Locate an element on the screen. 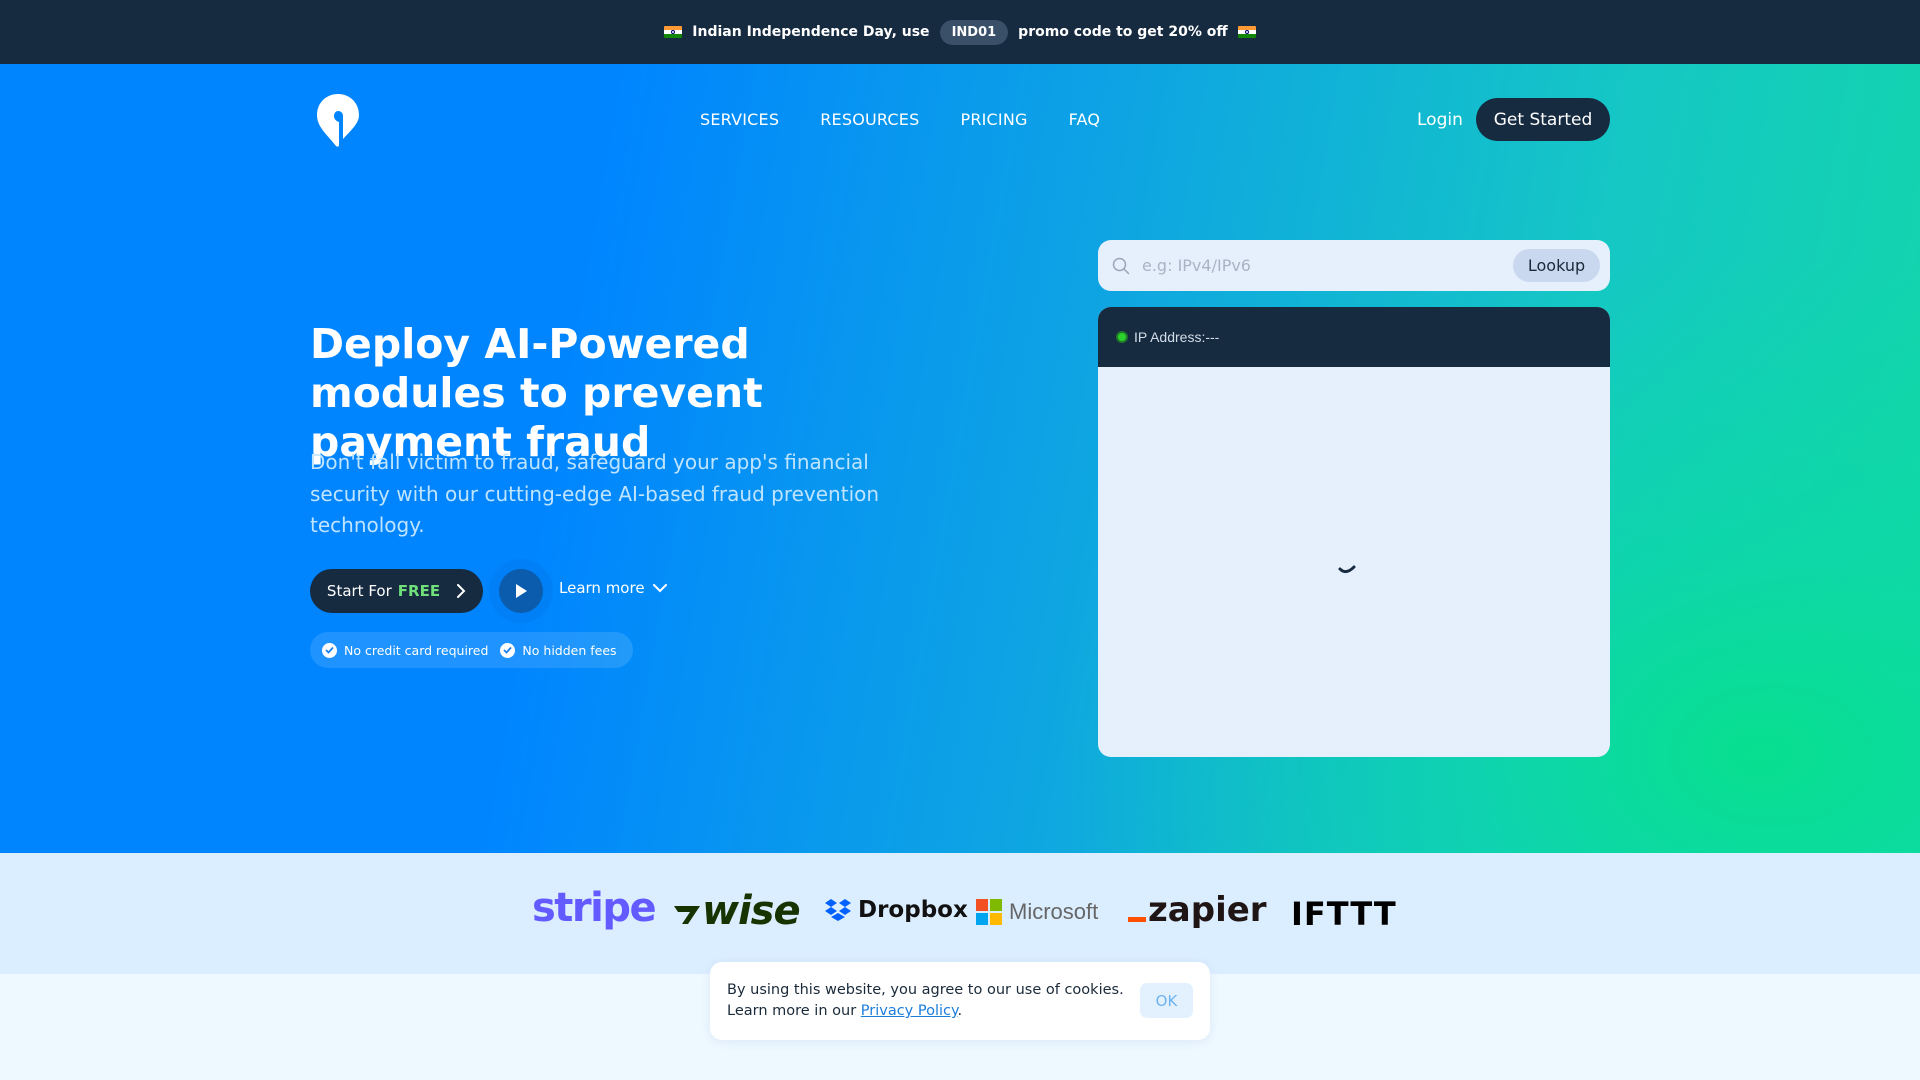 This screenshot has width=1920, height=1080. play-icon is located at coordinates (521, 591).